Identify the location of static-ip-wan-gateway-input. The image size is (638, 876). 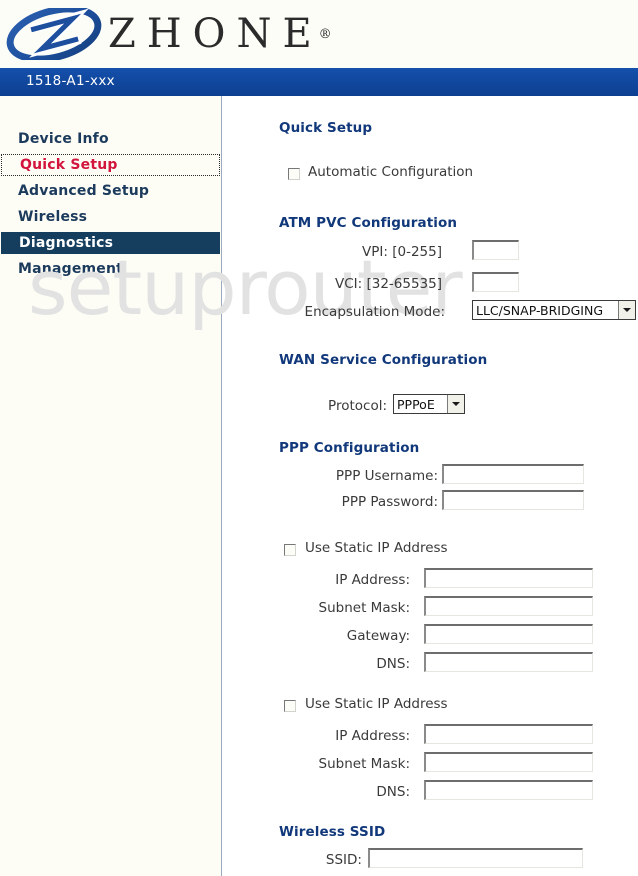
(508, 634).